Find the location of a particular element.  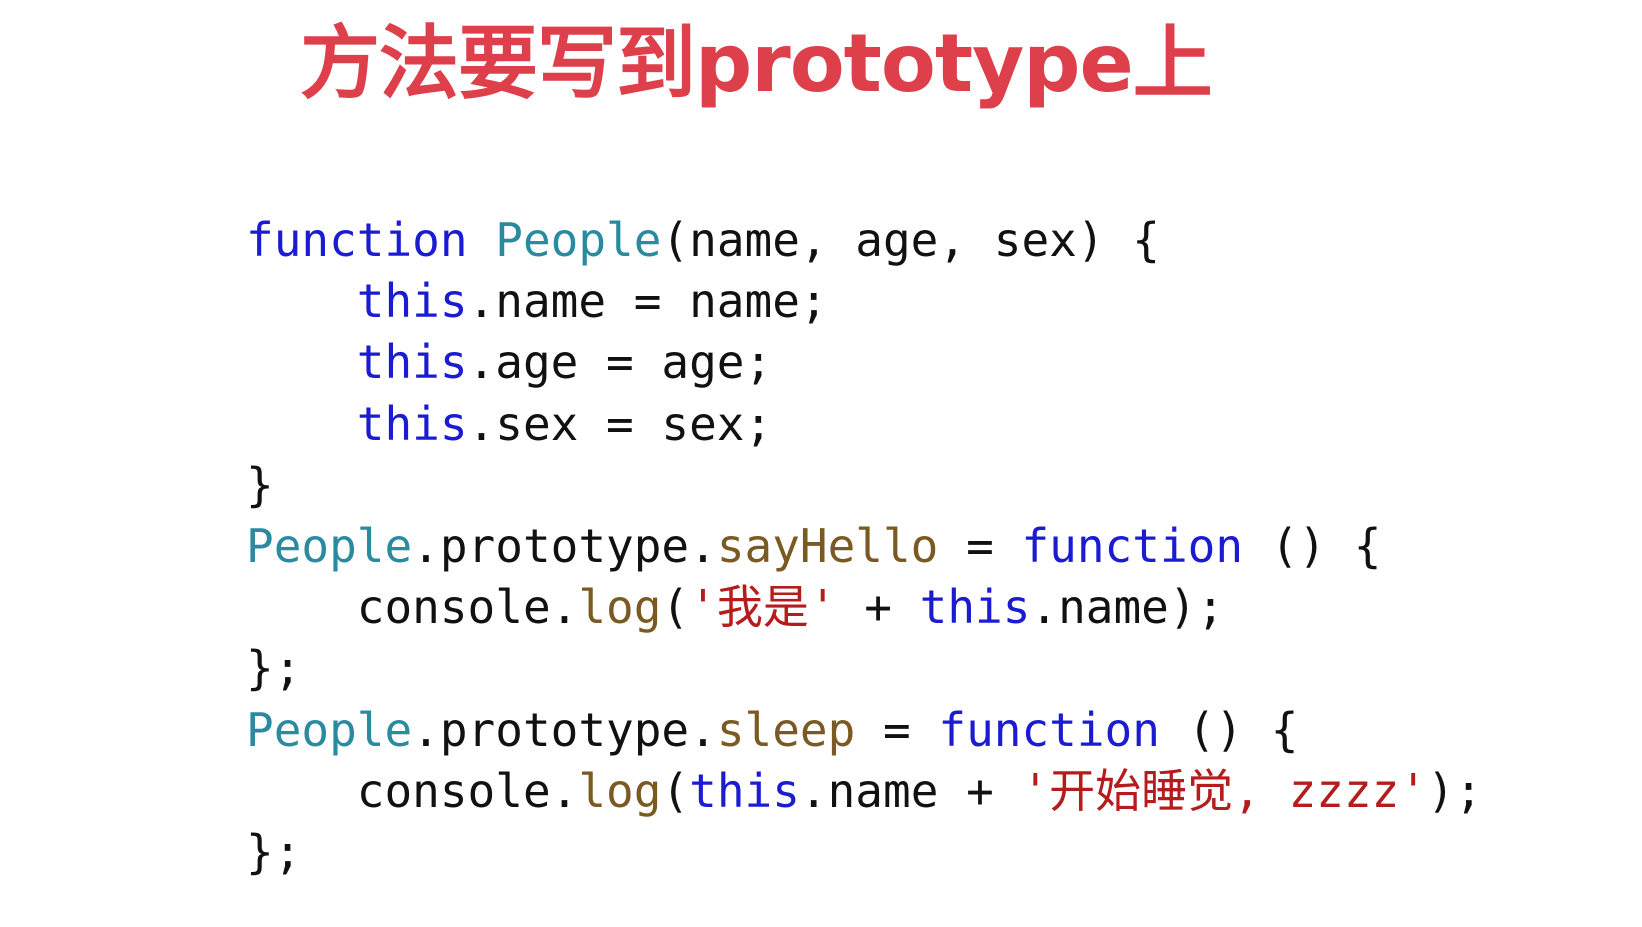

code-text: ); is located at coordinates (1455, 790).